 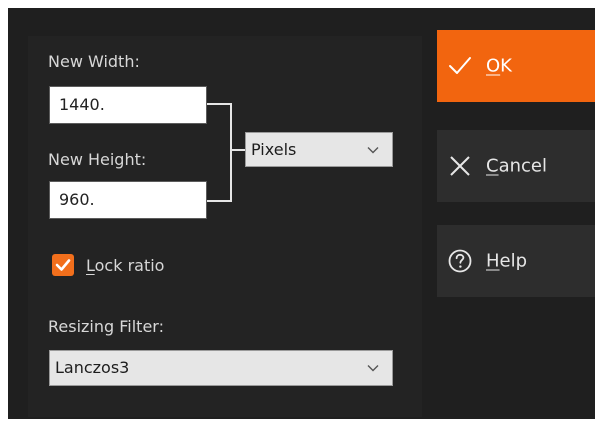 What do you see at coordinates (522, 166) in the screenshot?
I see `cancel-label-rest: ancel` at bounding box center [522, 166].